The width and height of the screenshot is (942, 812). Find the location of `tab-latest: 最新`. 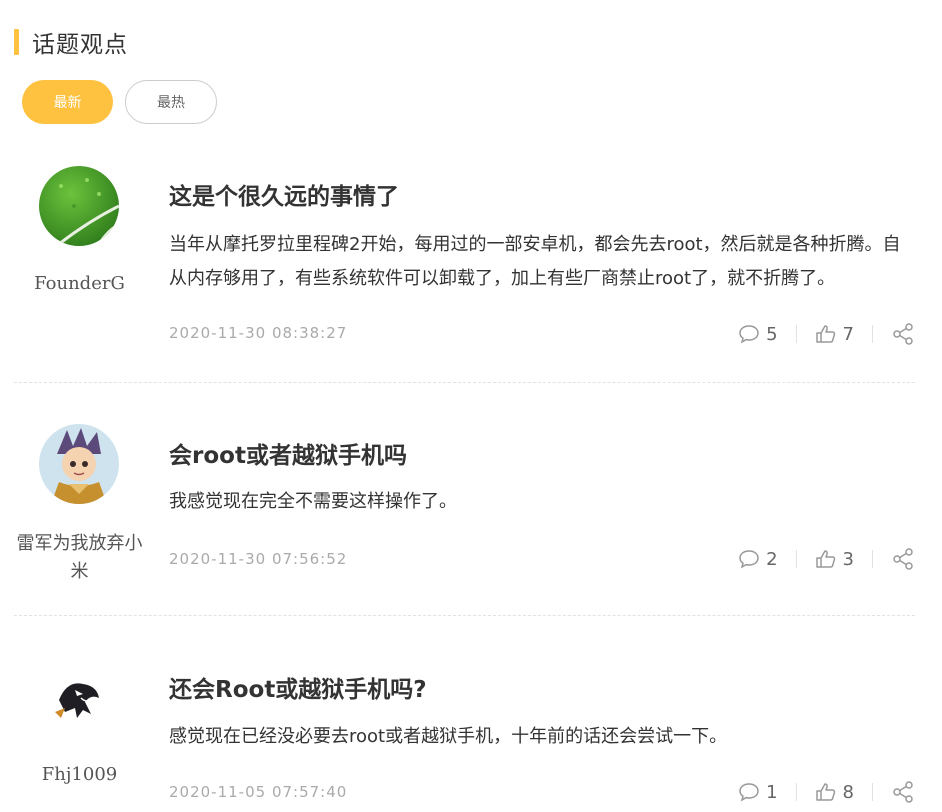

tab-latest: 最新 is located at coordinates (67, 102).